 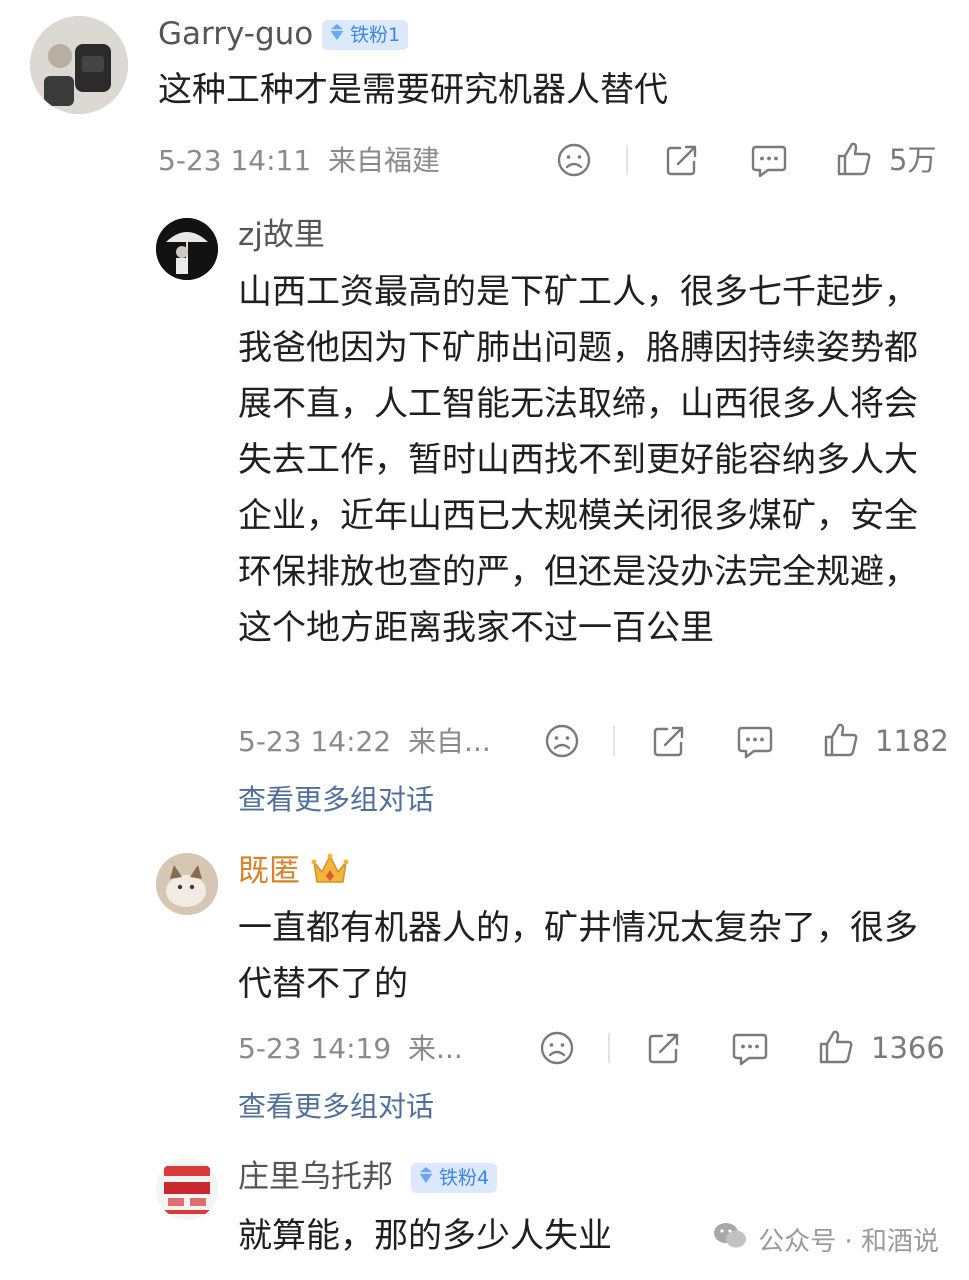 I want to click on badge-label: 铁粉4, so click(x=464, y=1178).